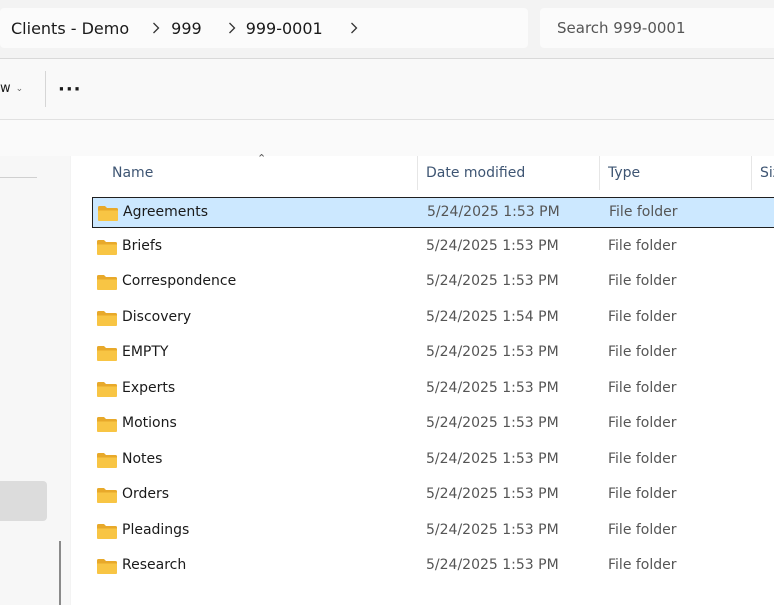  I want to click on column-header-name-label: Name, so click(133, 173).